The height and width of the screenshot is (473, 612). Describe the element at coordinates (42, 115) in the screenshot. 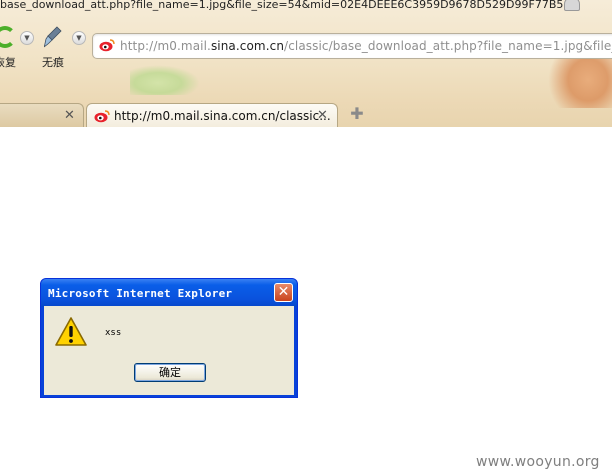

I see `tab-background: ✕` at that location.